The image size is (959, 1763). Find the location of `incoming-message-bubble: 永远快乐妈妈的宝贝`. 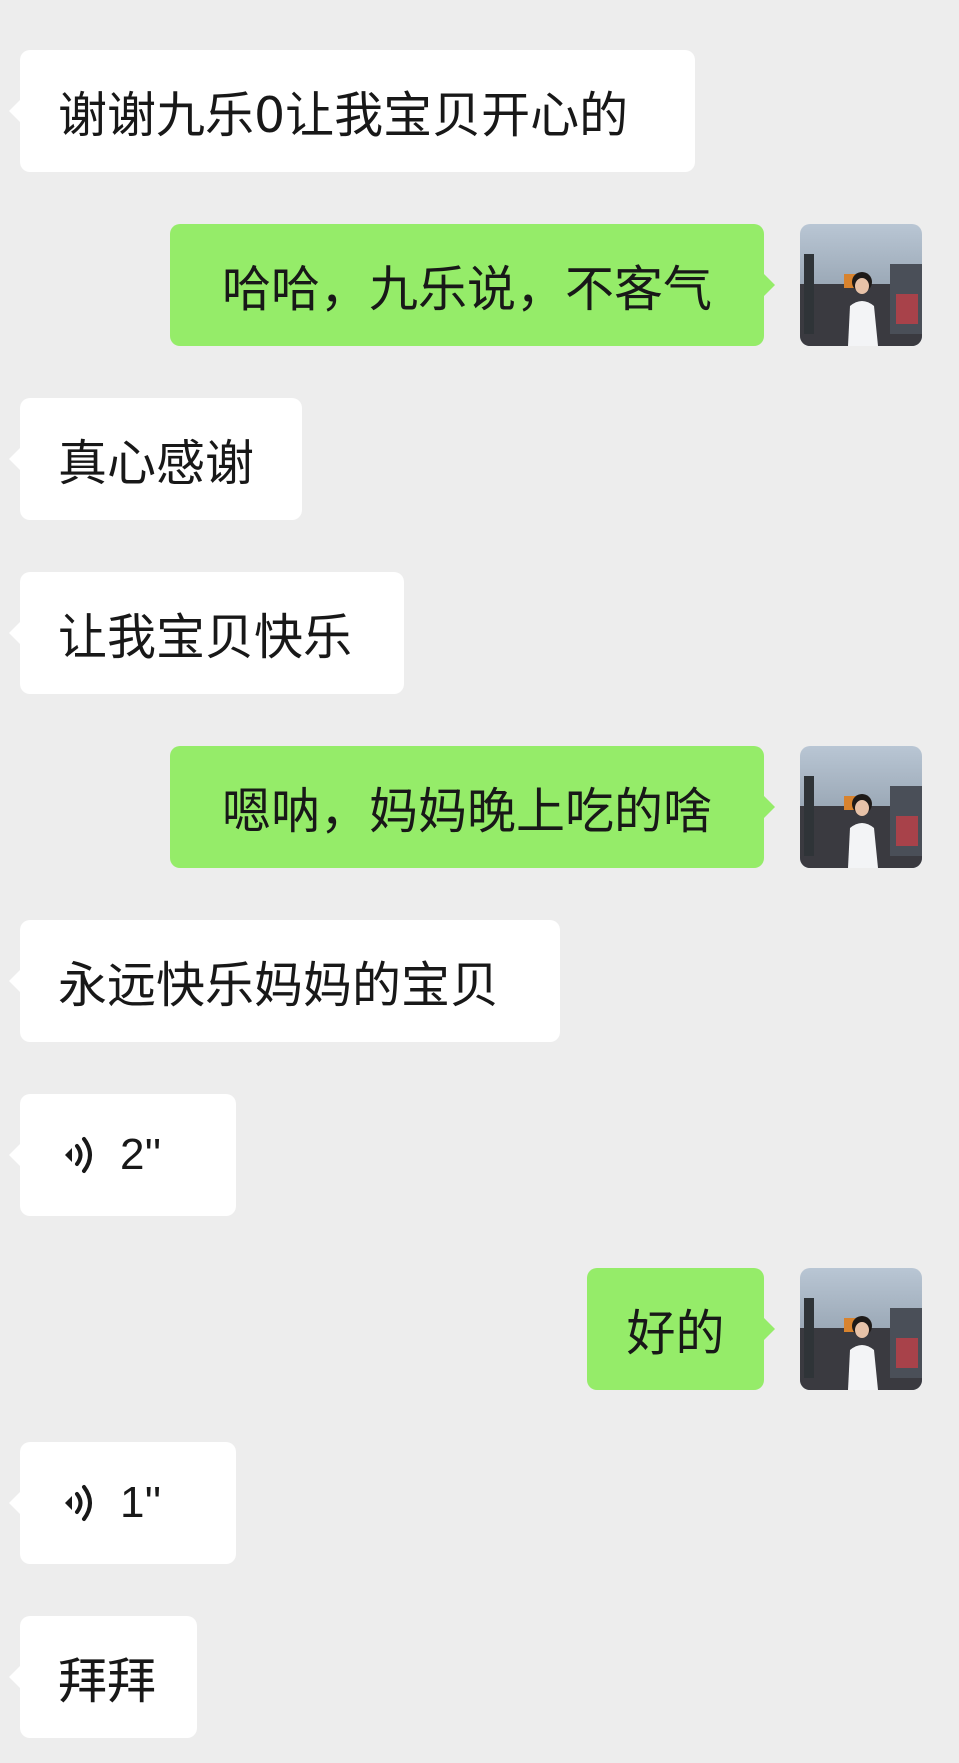

incoming-message-bubble: 永远快乐妈妈的宝贝 is located at coordinates (284, 981).